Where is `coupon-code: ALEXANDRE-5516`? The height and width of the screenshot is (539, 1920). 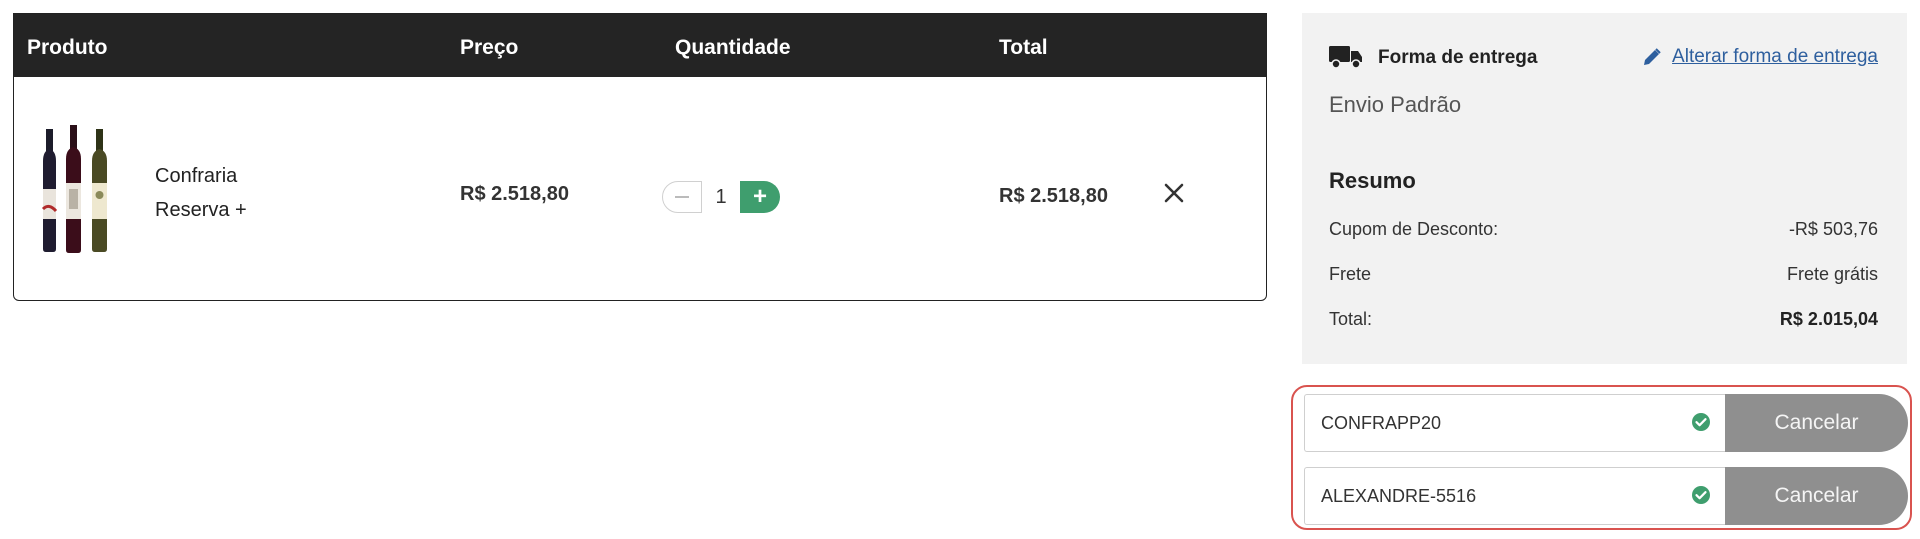
coupon-code: ALEXANDRE-5516 is located at coordinates (1399, 495).